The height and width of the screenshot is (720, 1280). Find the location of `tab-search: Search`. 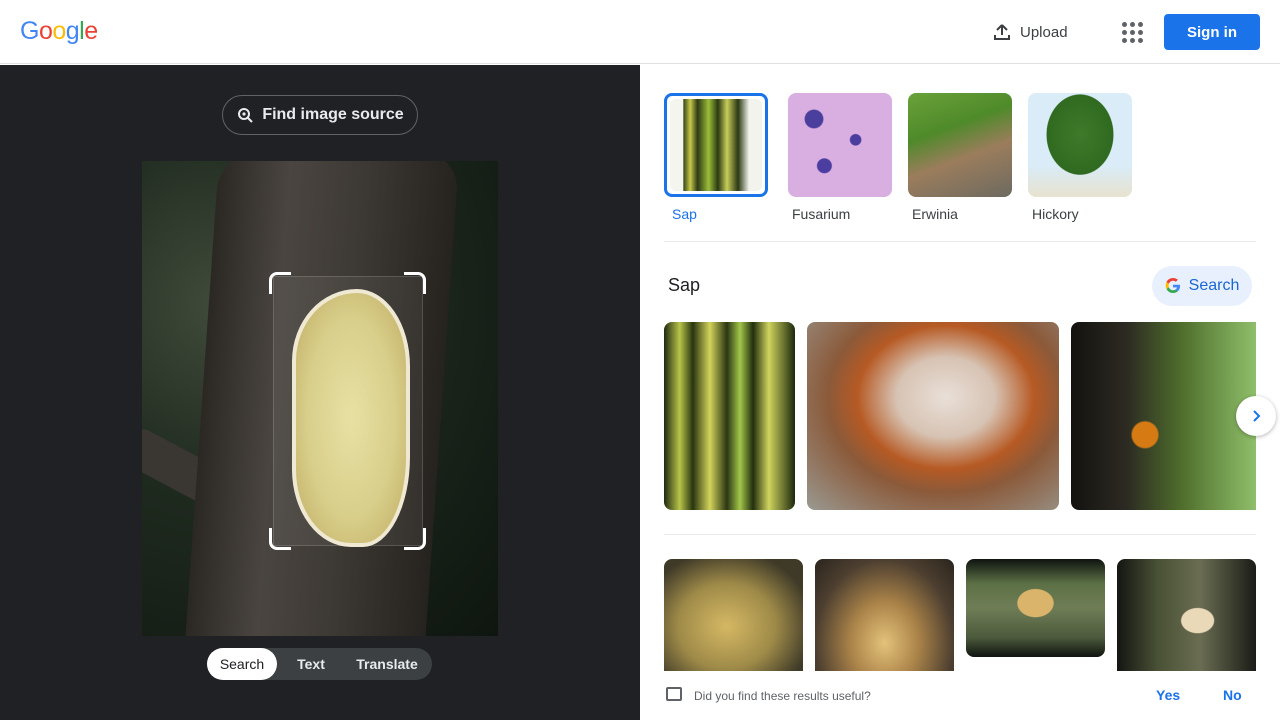

tab-search: Search is located at coordinates (242, 664).